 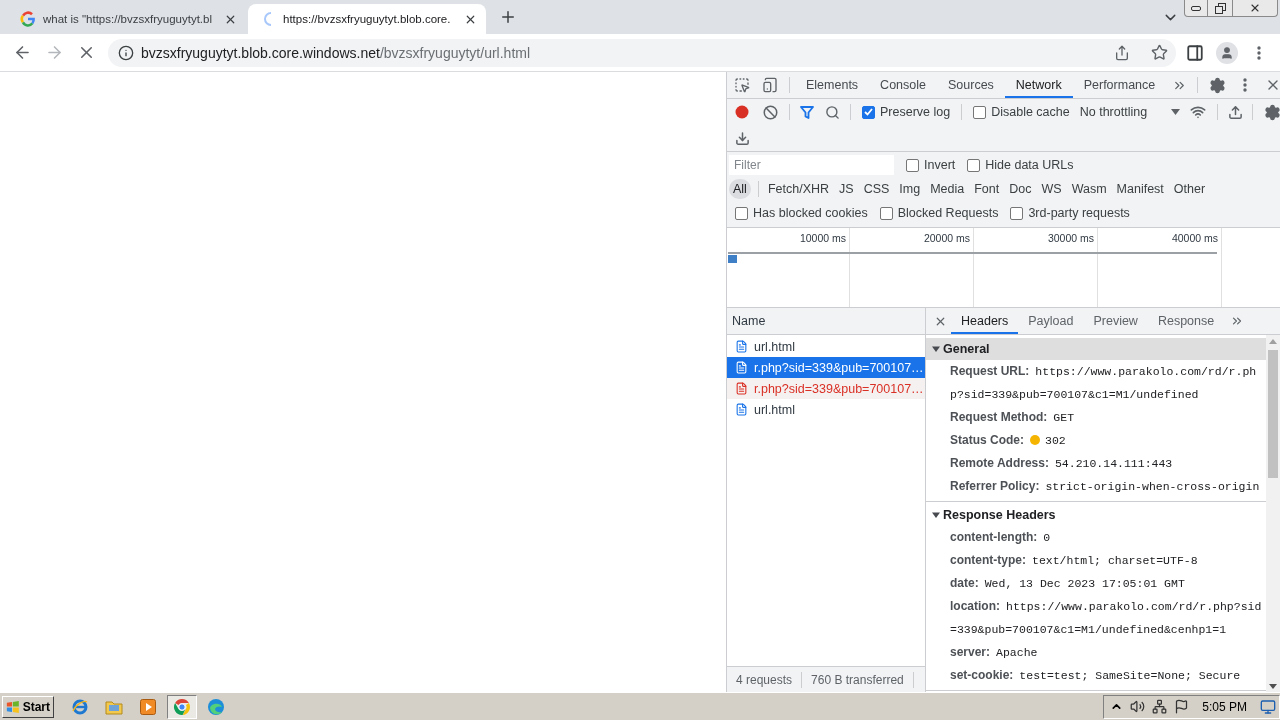 What do you see at coordinates (1195, 52) in the screenshot?
I see `side-panel-icon` at bounding box center [1195, 52].